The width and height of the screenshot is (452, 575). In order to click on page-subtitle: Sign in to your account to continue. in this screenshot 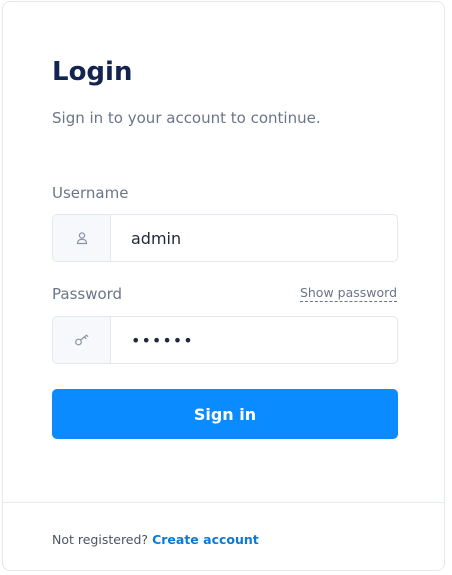, I will do `click(186, 118)`.